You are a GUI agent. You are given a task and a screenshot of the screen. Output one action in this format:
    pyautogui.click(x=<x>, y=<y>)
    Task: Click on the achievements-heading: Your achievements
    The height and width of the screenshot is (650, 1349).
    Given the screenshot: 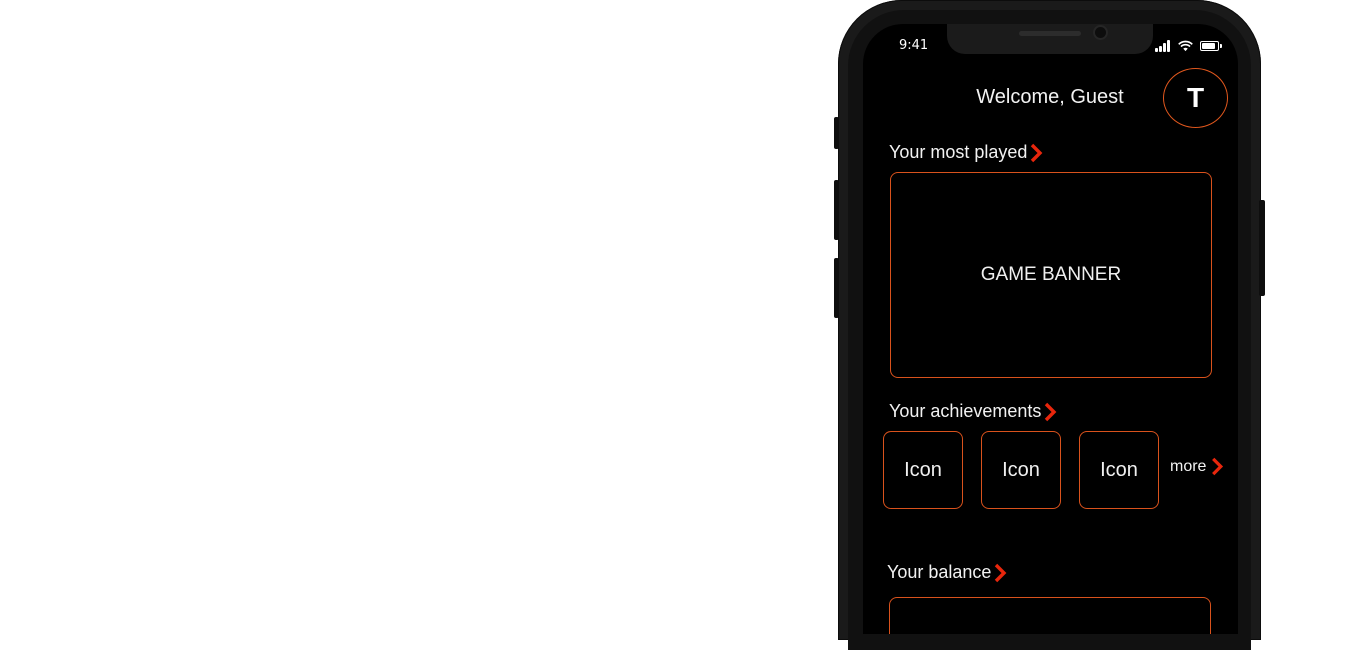 What is the action you would take?
    pyautogui.click(x=973, y=411)
    